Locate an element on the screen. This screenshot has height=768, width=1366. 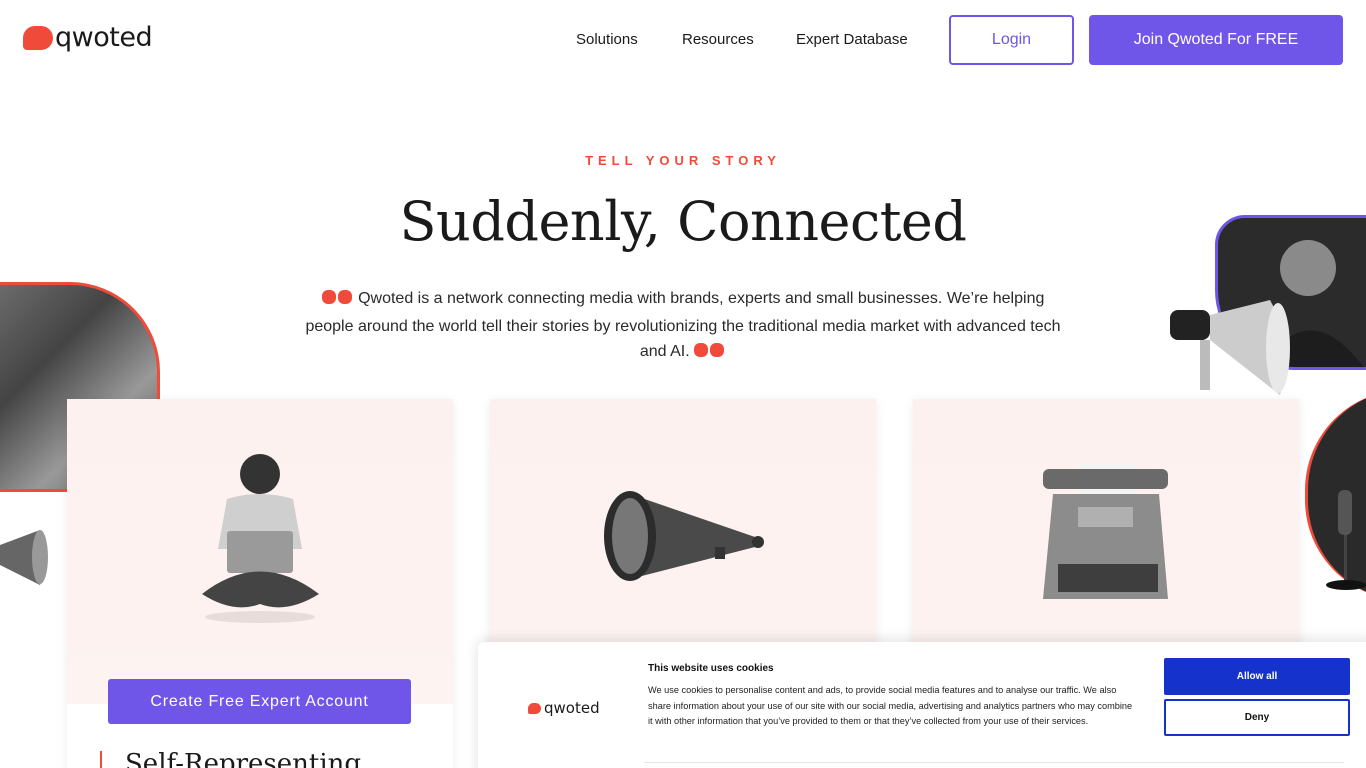
cookie-divider is located at coordinates (994, 762).